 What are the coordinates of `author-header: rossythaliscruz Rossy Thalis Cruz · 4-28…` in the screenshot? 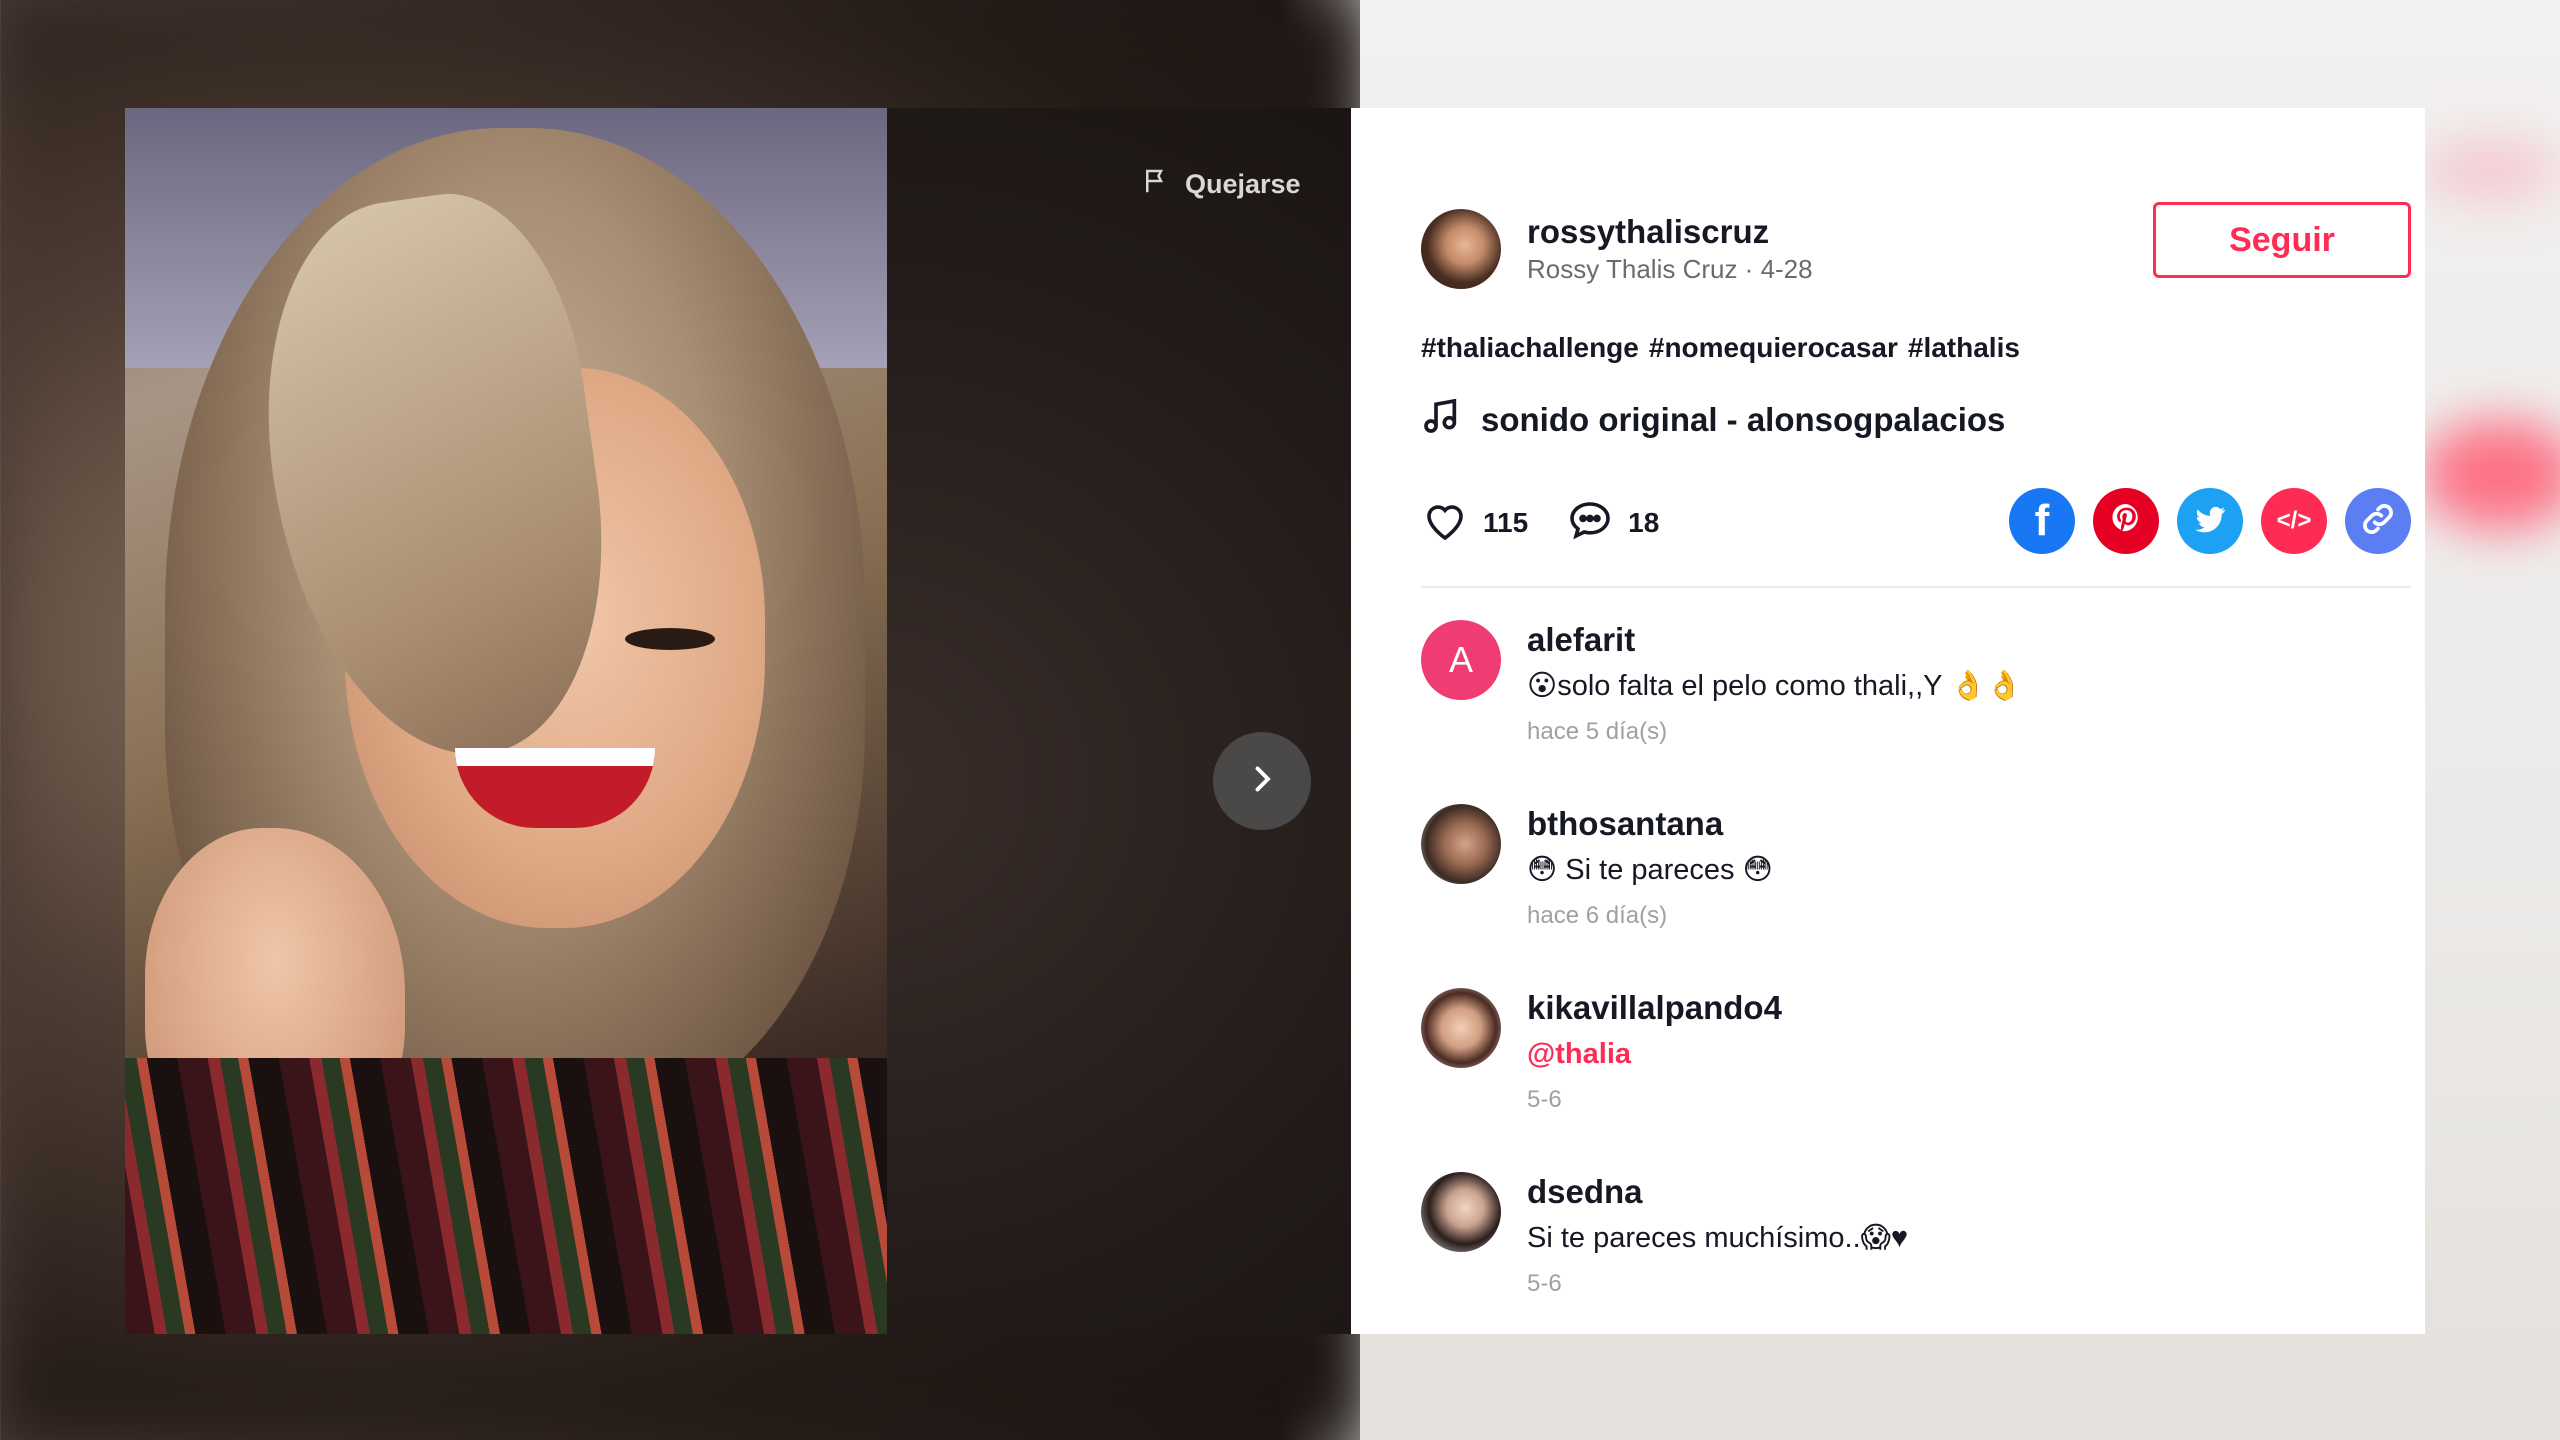 It's located at (1916, 247).